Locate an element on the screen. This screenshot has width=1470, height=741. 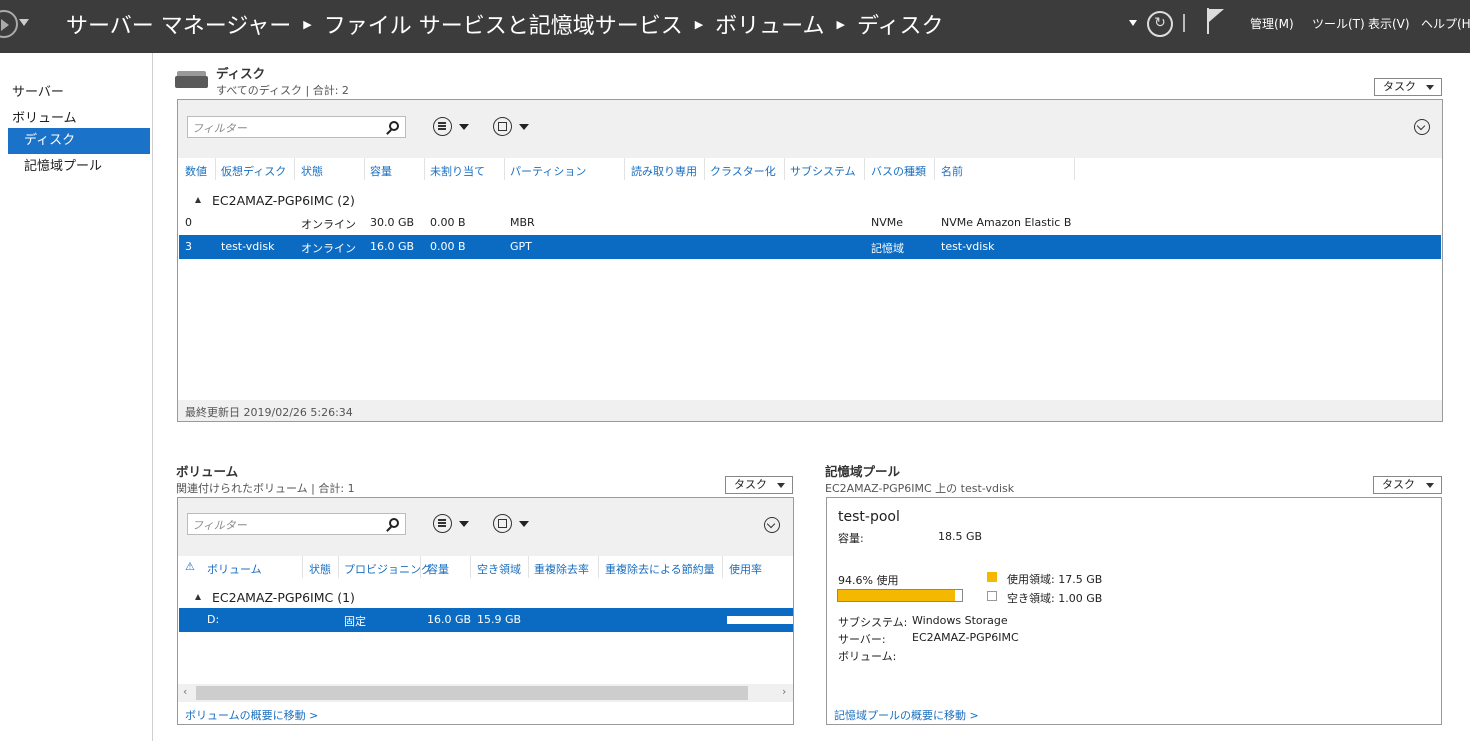
col-header-number: 数値 is located at coordinates (196, 171).